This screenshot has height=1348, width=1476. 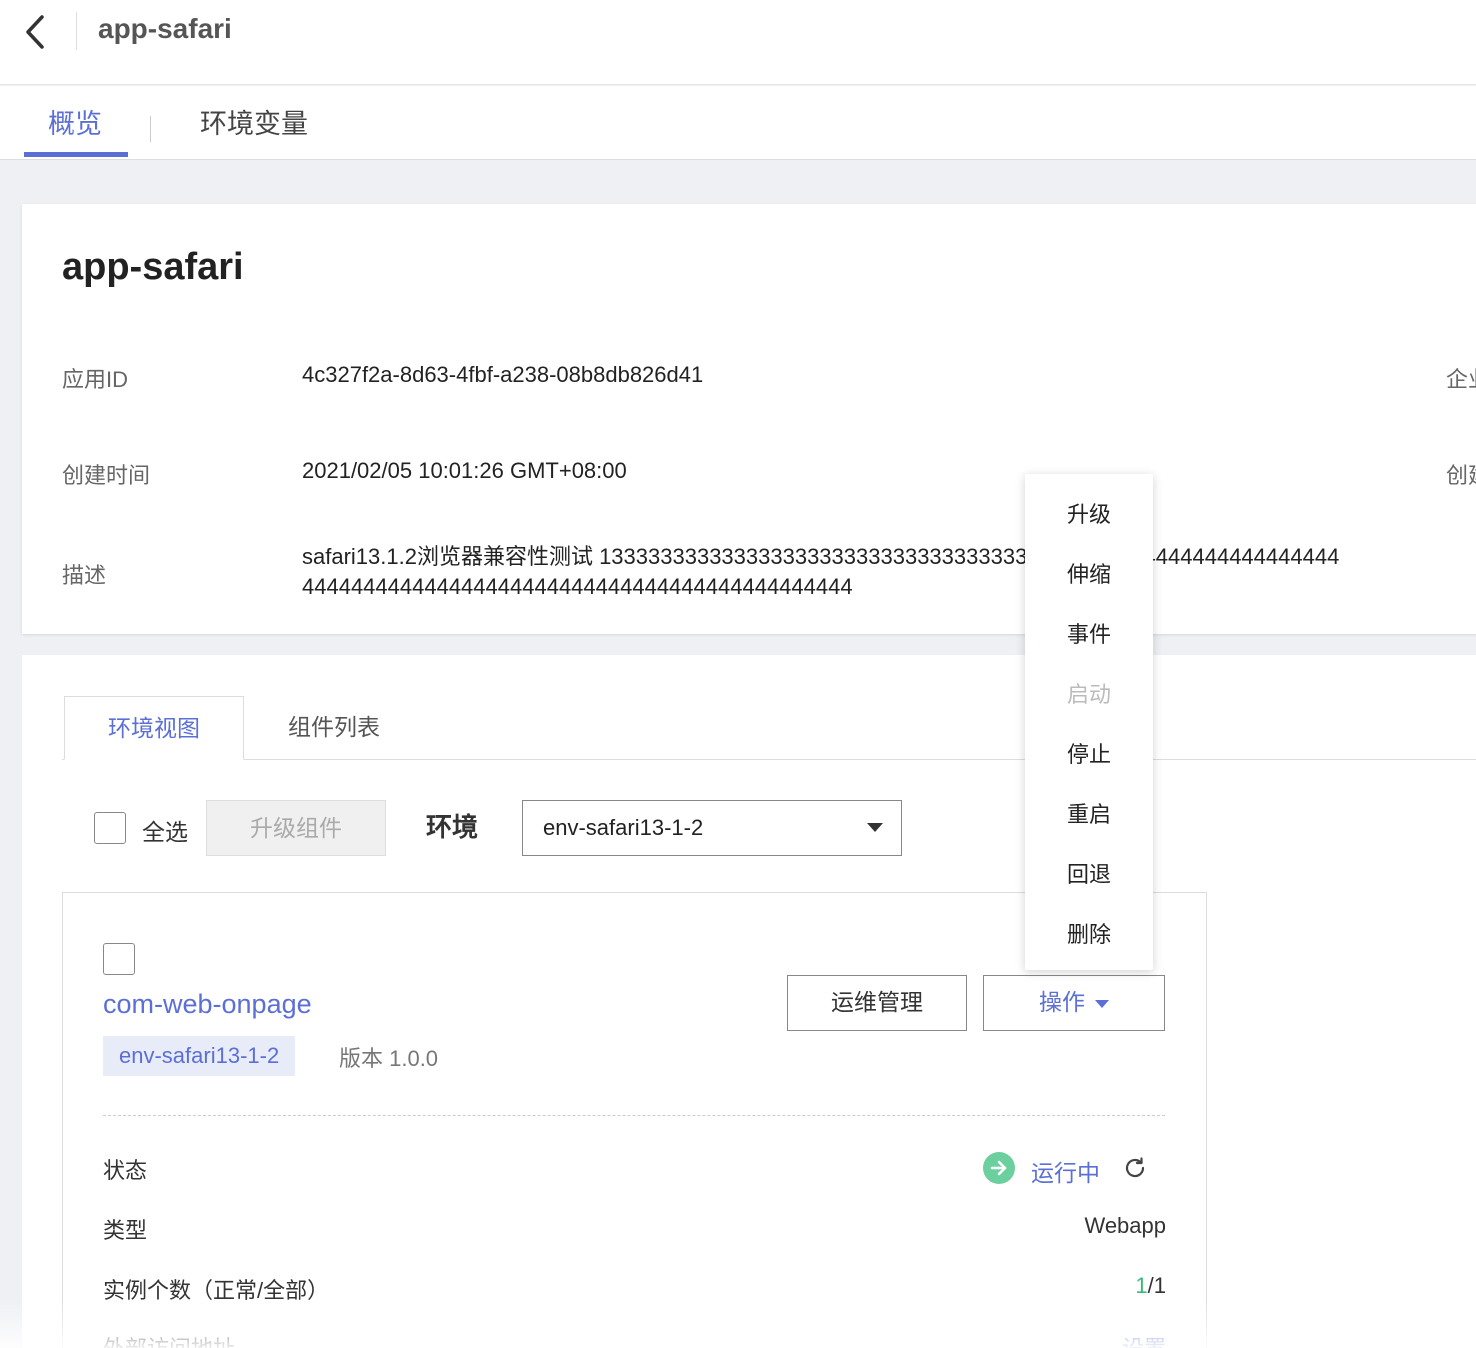 I want to click on action-dropdown-button: 操作, so click(x=1074, y=1003).